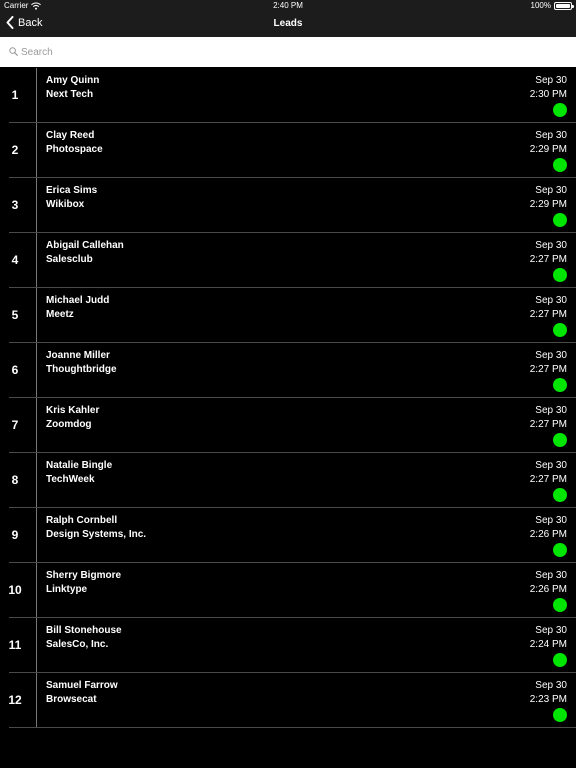 The height and width of the screenshot is (768, 576). What do you see at coordinates (74, 149) in the screenshot?
I see `lead-company: Photospace` at bounding box center [74, 149].